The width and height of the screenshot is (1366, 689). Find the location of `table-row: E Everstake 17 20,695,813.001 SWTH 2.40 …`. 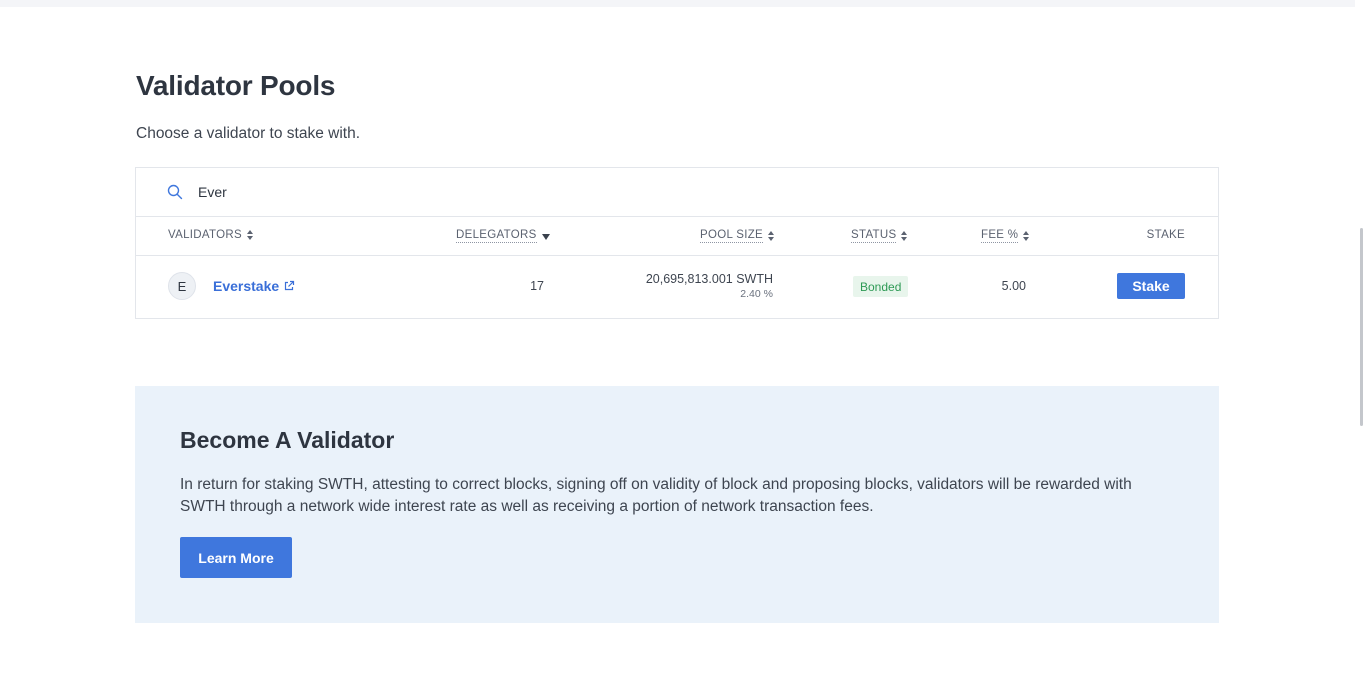

table-row: E Everstake 17 20,695,813.001 SWTH 2.40 … is located at coordinates (677, 287).